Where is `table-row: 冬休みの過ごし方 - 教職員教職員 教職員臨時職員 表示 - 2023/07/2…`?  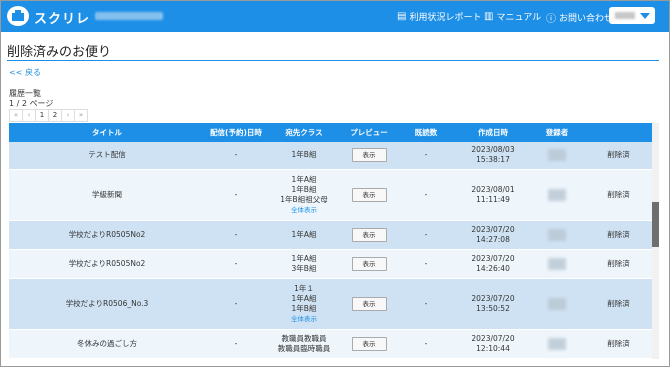 table-row: 冬休みの過ごし方 - 教職員教職員 教職員臨時職員 表示 - 2023/07/2… is located at coordinates (331, 344).